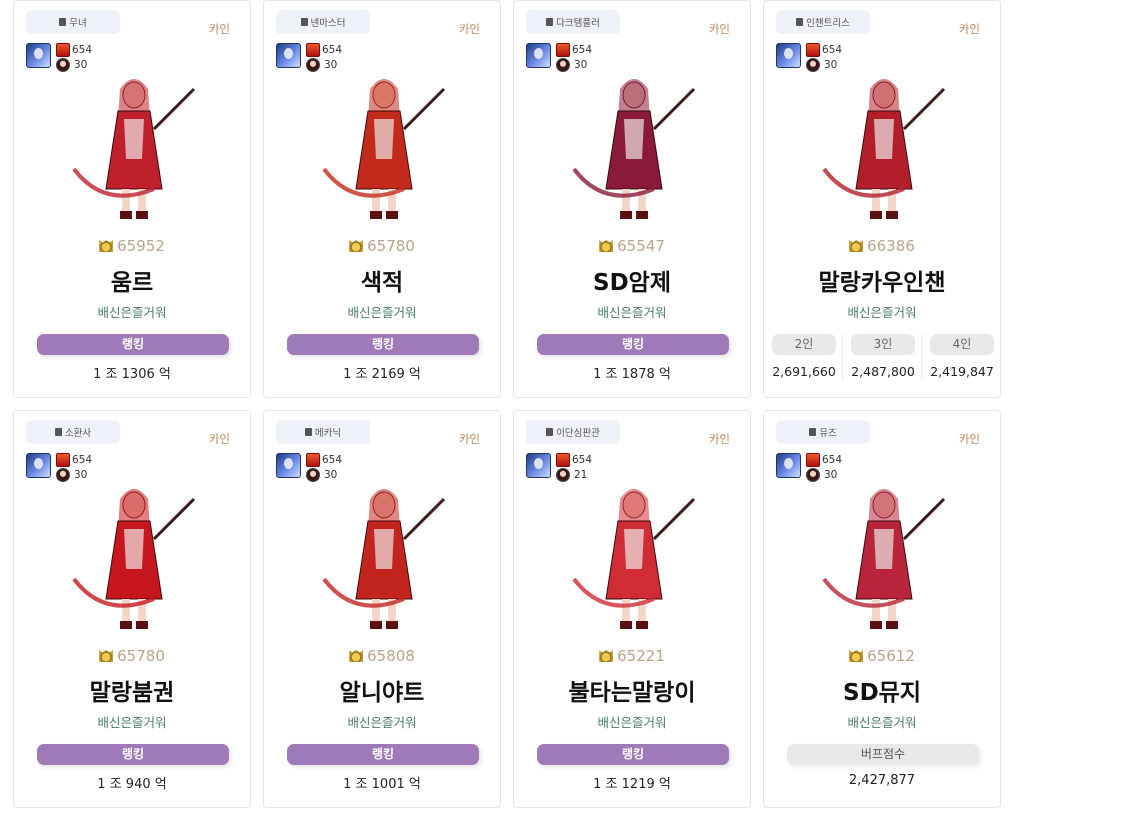 The height and width of the screenshot is (813, 1121). Describe the element at coordinates (886, 357) in the screenshot. I see `party-score-col: 3인 2,487,800` at that location.